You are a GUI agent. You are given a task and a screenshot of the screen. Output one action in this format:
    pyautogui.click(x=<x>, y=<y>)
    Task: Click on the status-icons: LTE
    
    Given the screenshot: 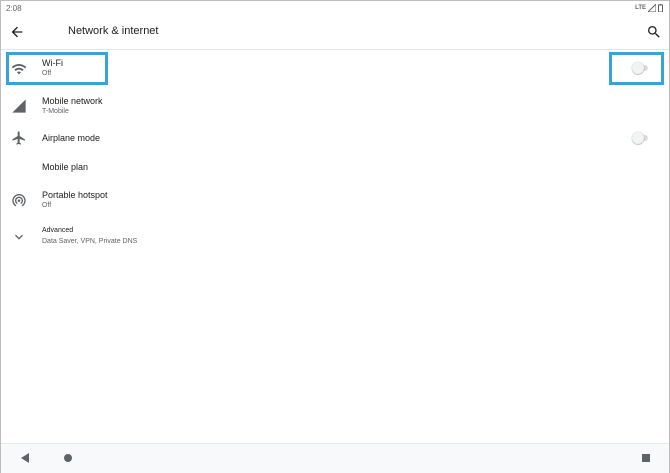 What is the action you would take?
    pyautogui.click(x=649, y=8)
    